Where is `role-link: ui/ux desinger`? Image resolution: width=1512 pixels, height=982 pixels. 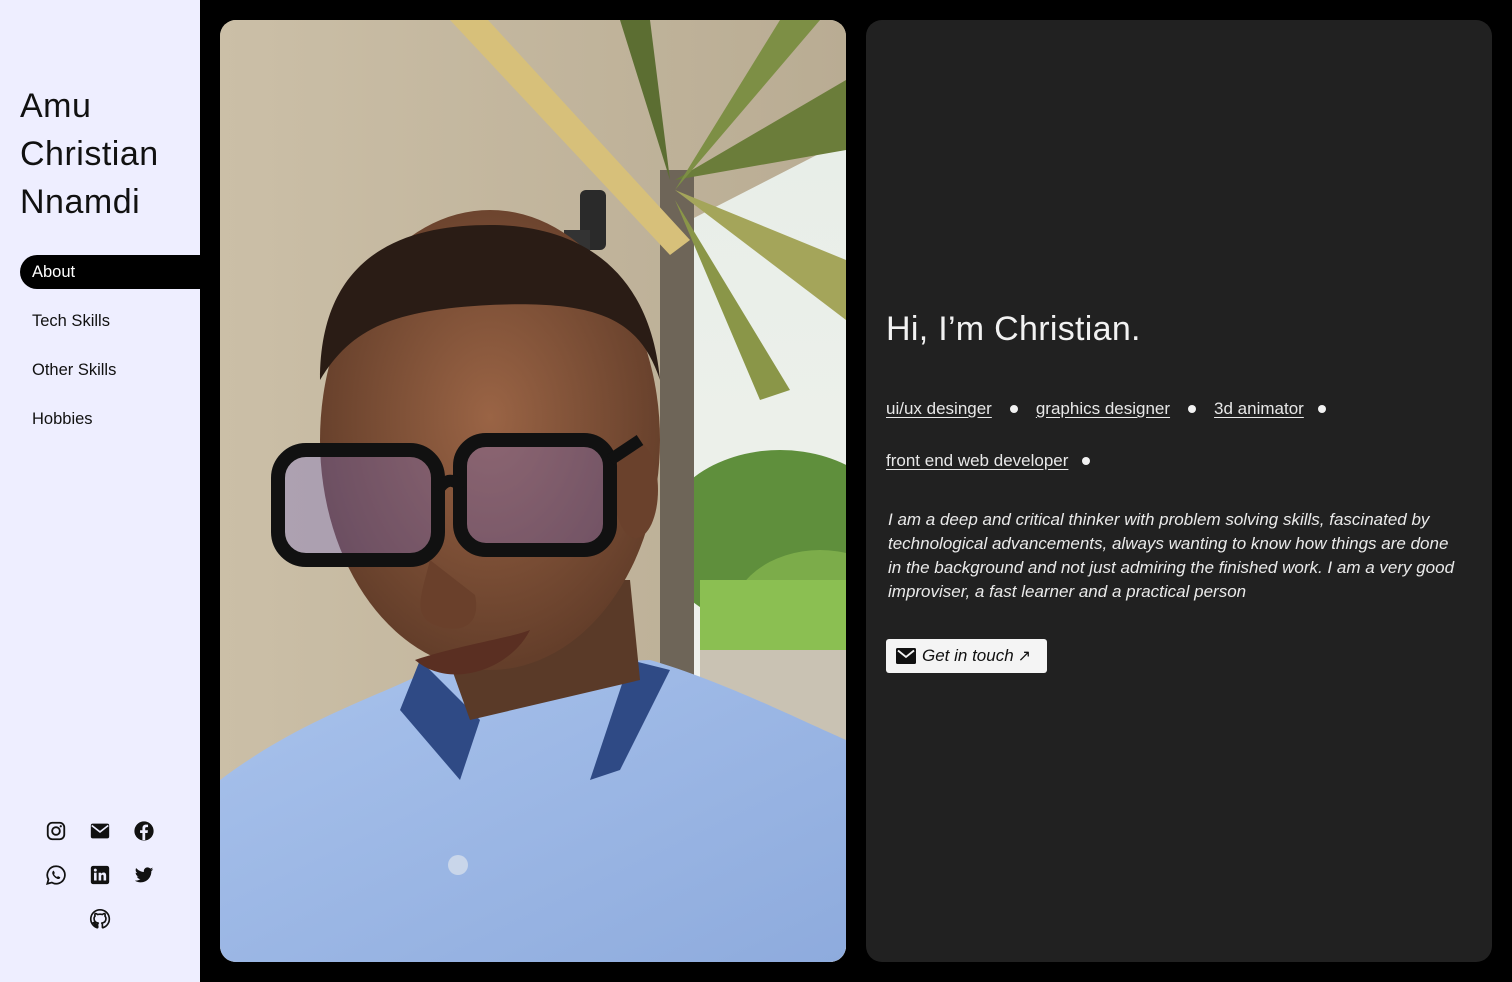
role-link: ui/ux desinger is located at coordinates (939, 409).